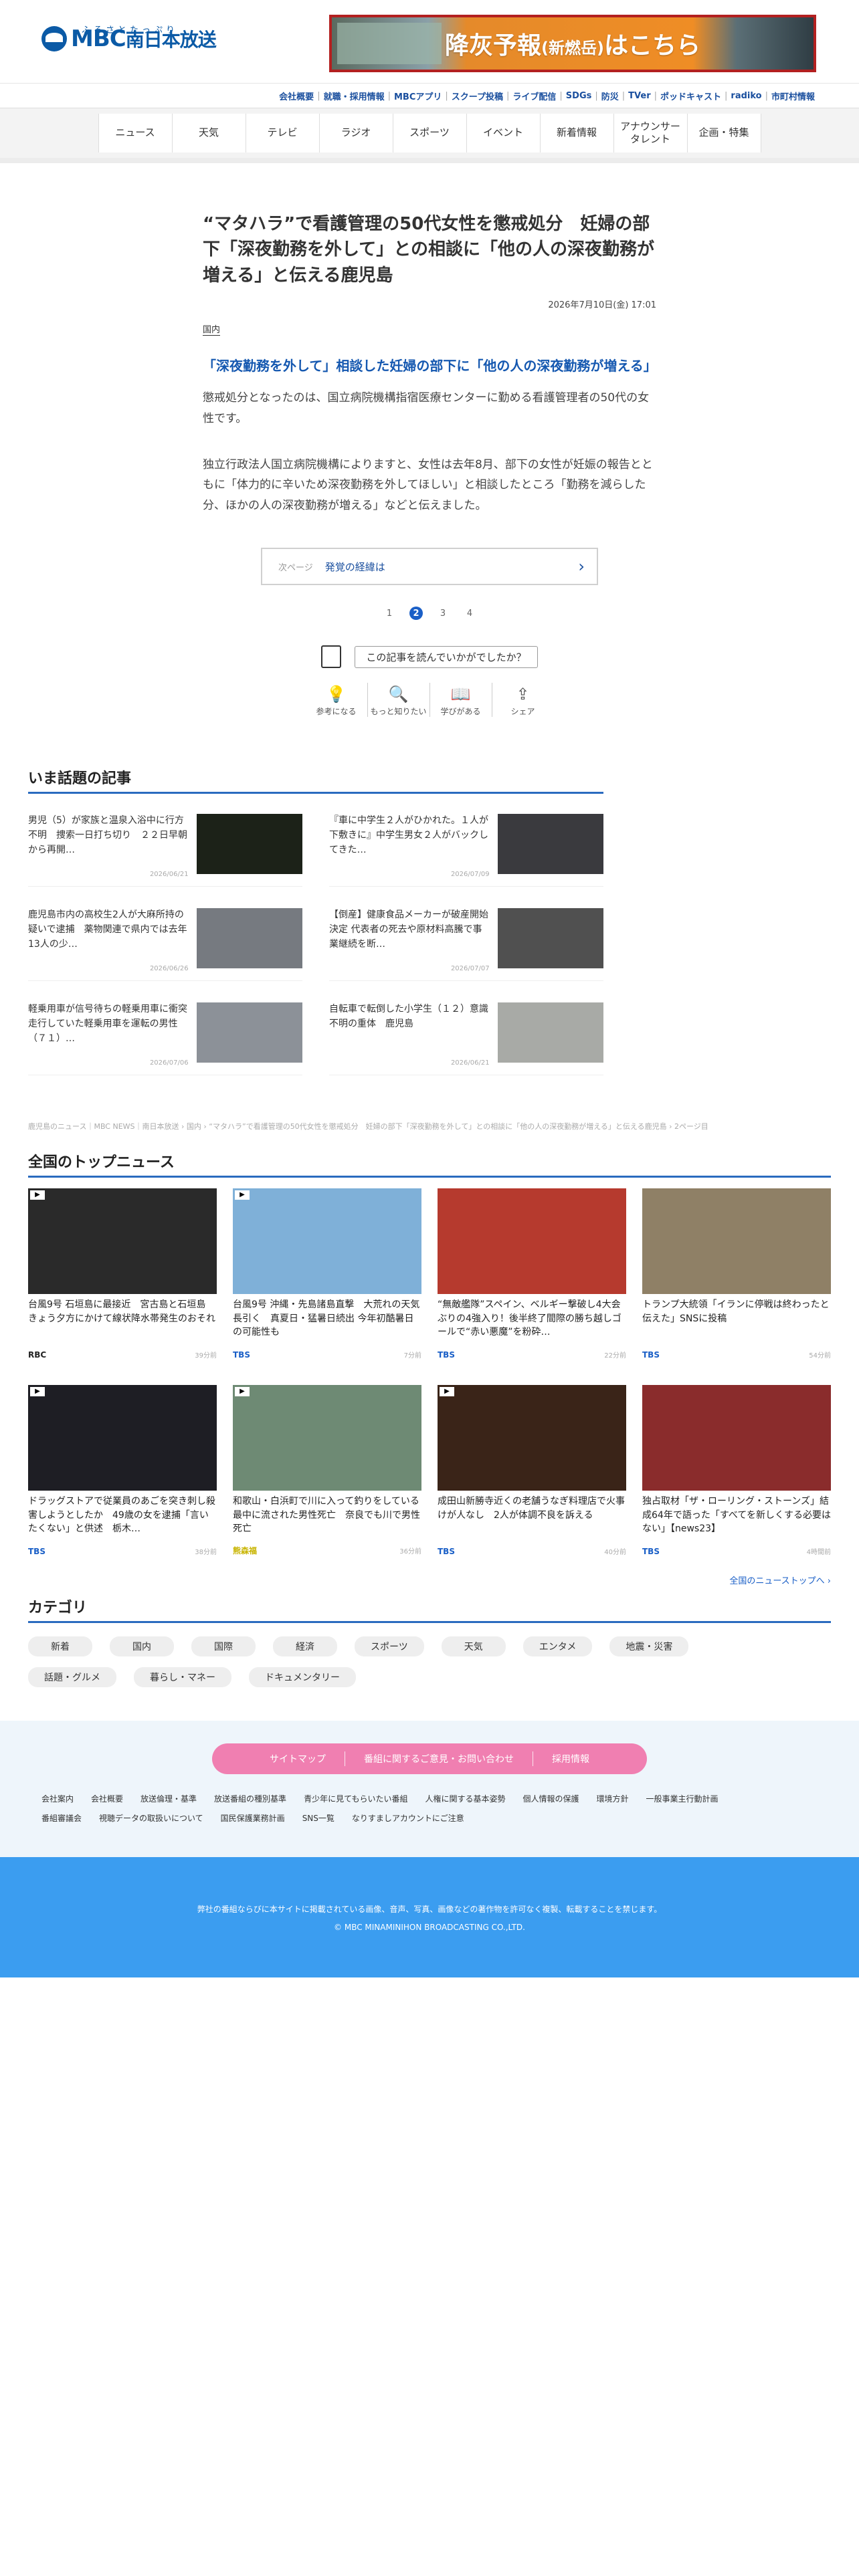  I want to click on category-chip: 話題・グルメ, so click(72, 1678).